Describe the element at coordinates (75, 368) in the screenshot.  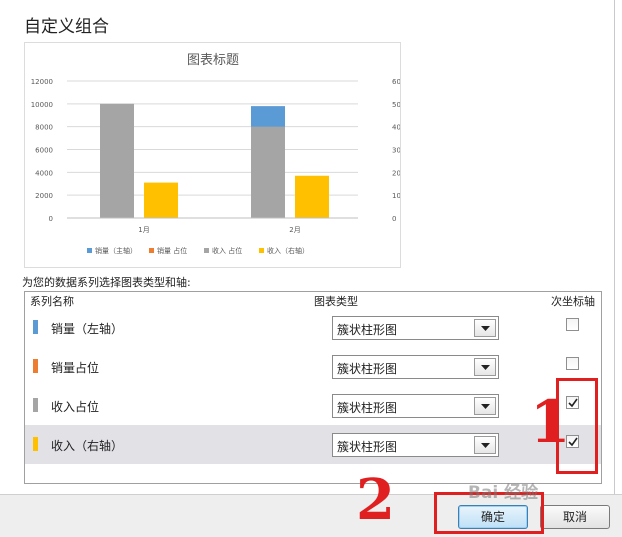
I see `series-name: 销量占位` at that location.